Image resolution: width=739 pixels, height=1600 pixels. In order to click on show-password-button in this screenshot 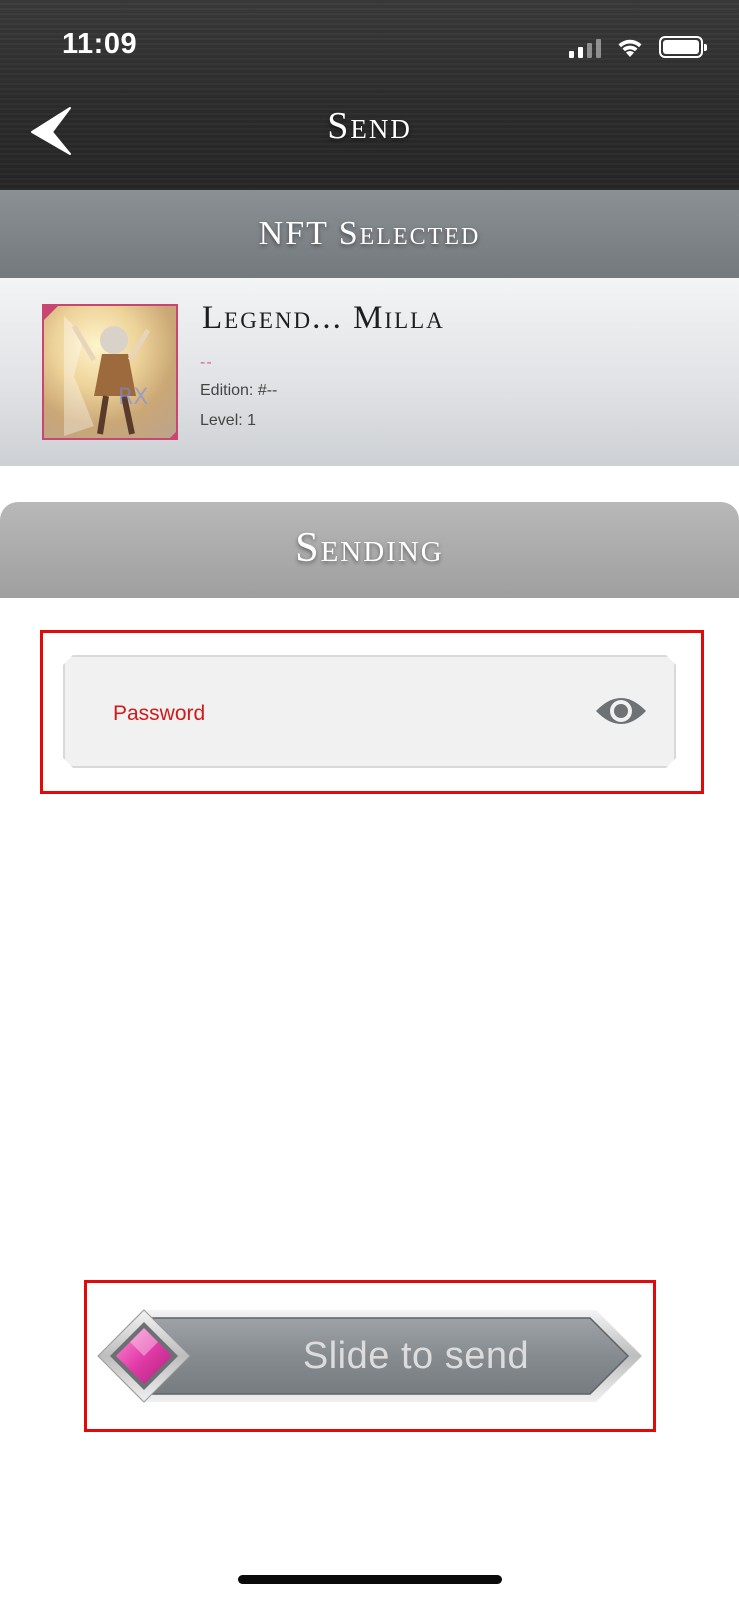, I will do `click(621, 711)`.